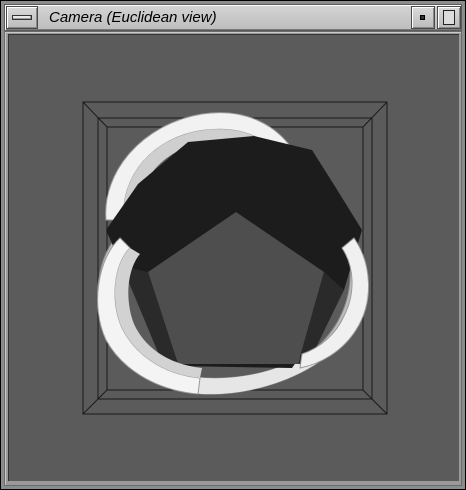 Image resolution: width=466 pixels, height=490 pixels. I want to click on minimize-button, so click(423, 17).